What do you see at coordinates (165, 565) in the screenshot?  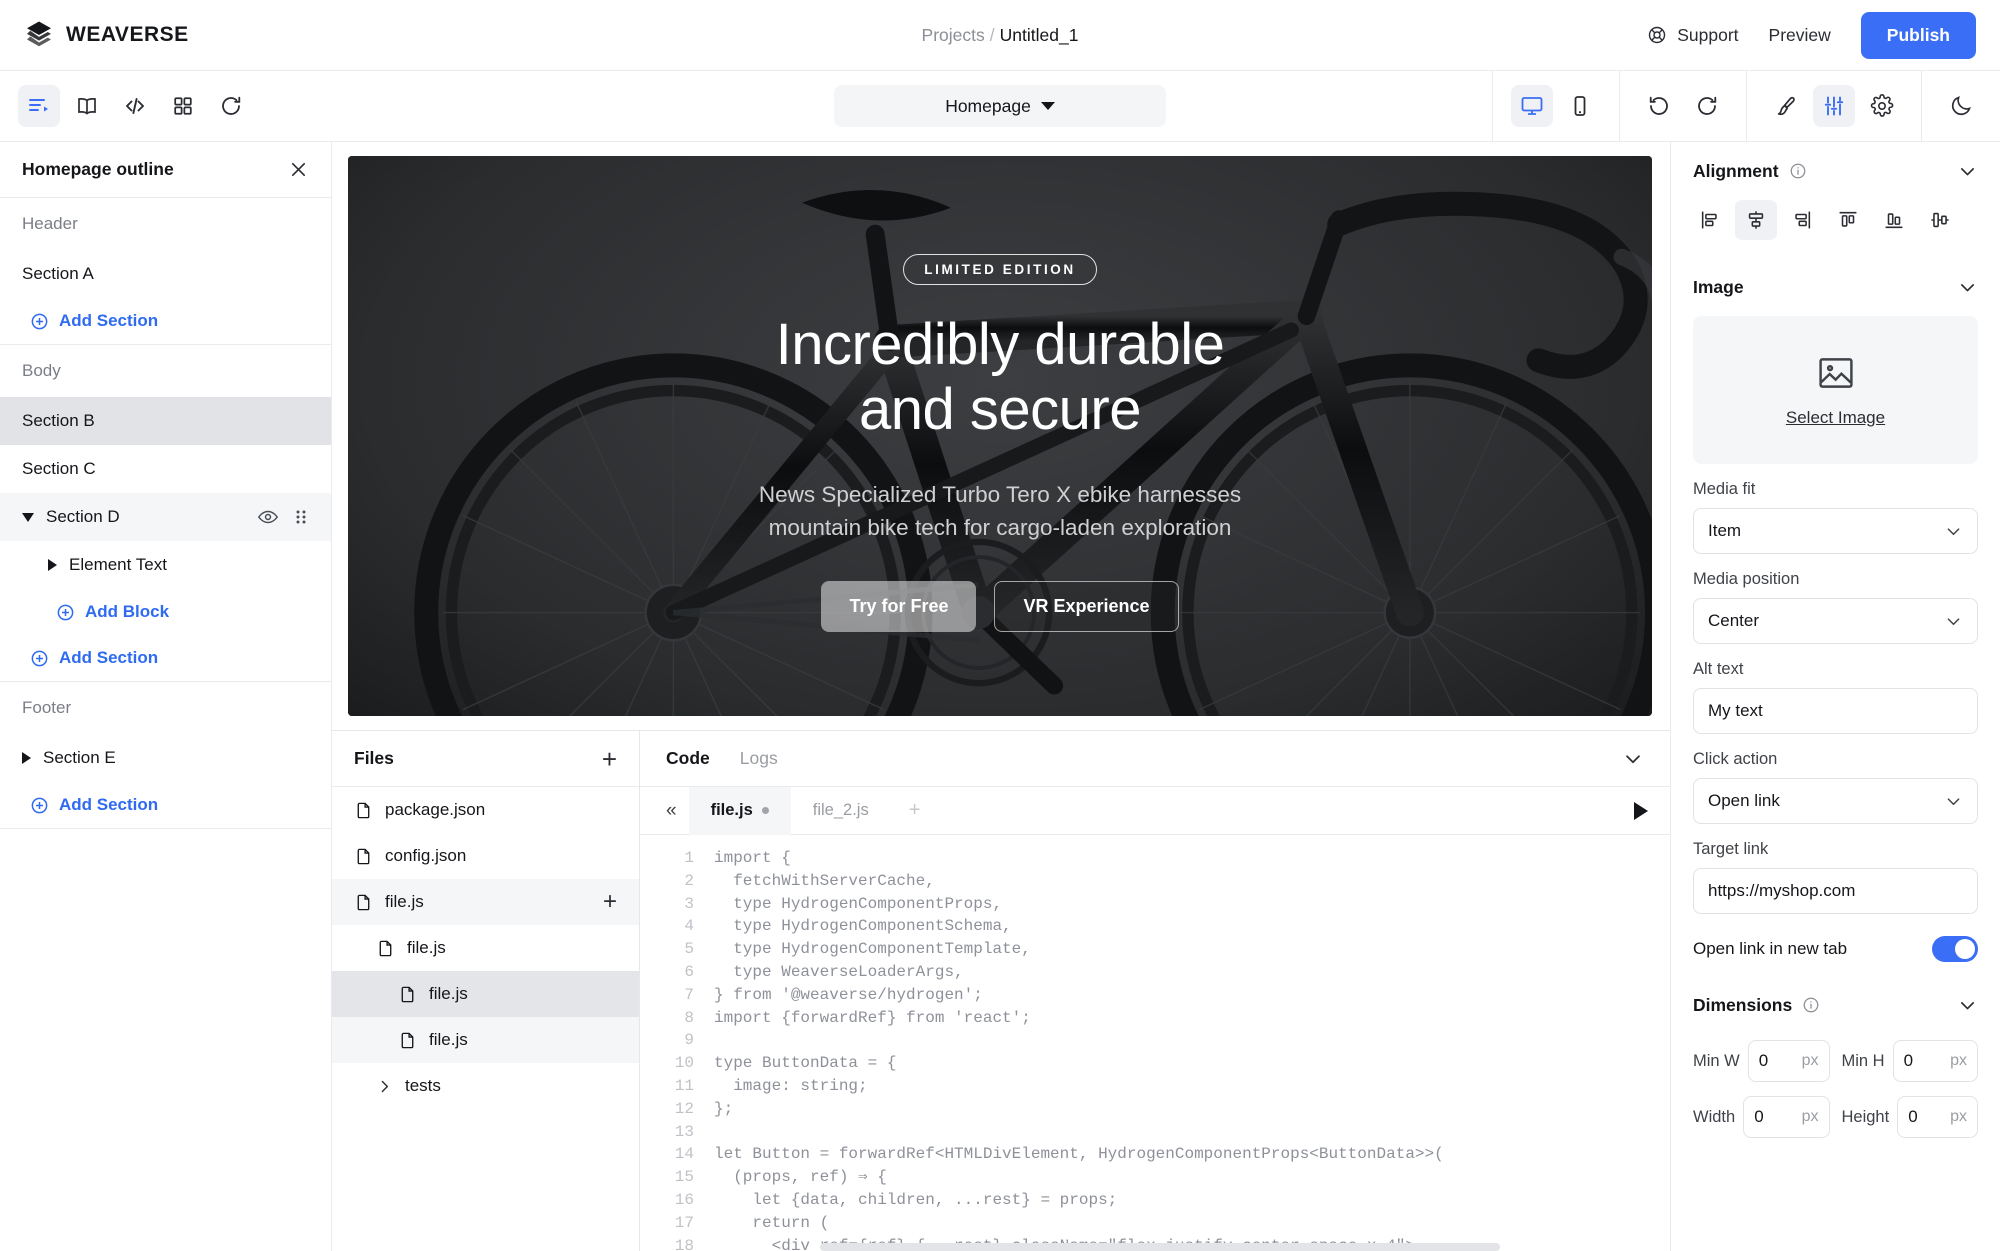 I see `sidebar-item-element-text: Element Text` at bounding box center [165, 565].